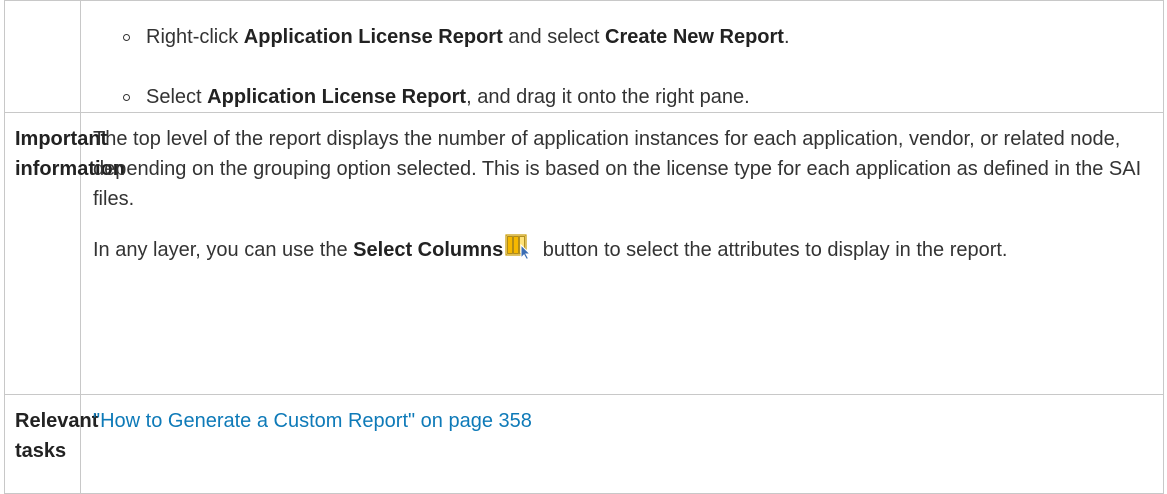  I want to click on row-label-empty, so click(42, 56).